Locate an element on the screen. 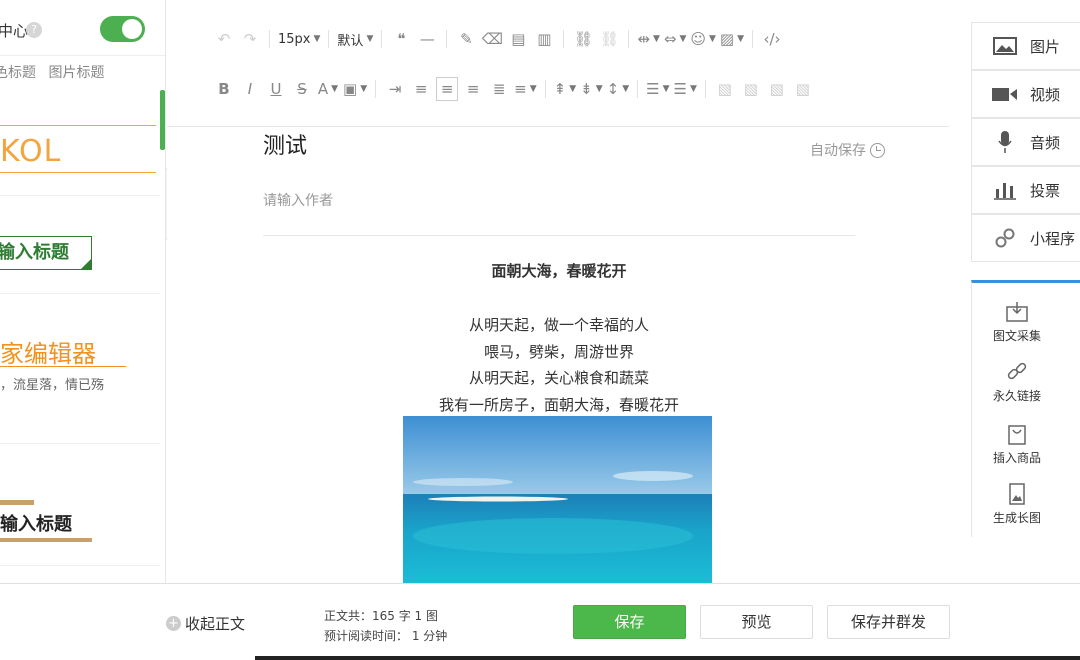 This screenshot has height=660, width=1080. insert-vote-label: 投票 is located at coordinates (1045, 190).